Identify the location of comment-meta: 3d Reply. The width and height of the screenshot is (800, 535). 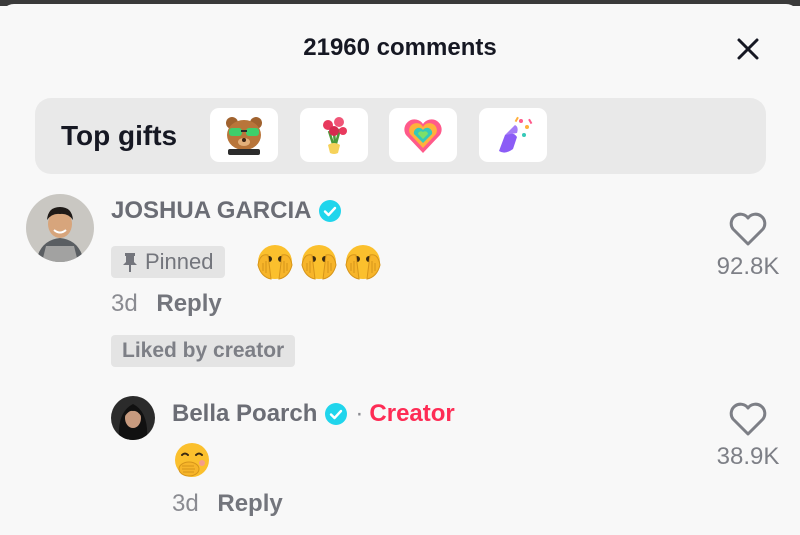
(166, 304).